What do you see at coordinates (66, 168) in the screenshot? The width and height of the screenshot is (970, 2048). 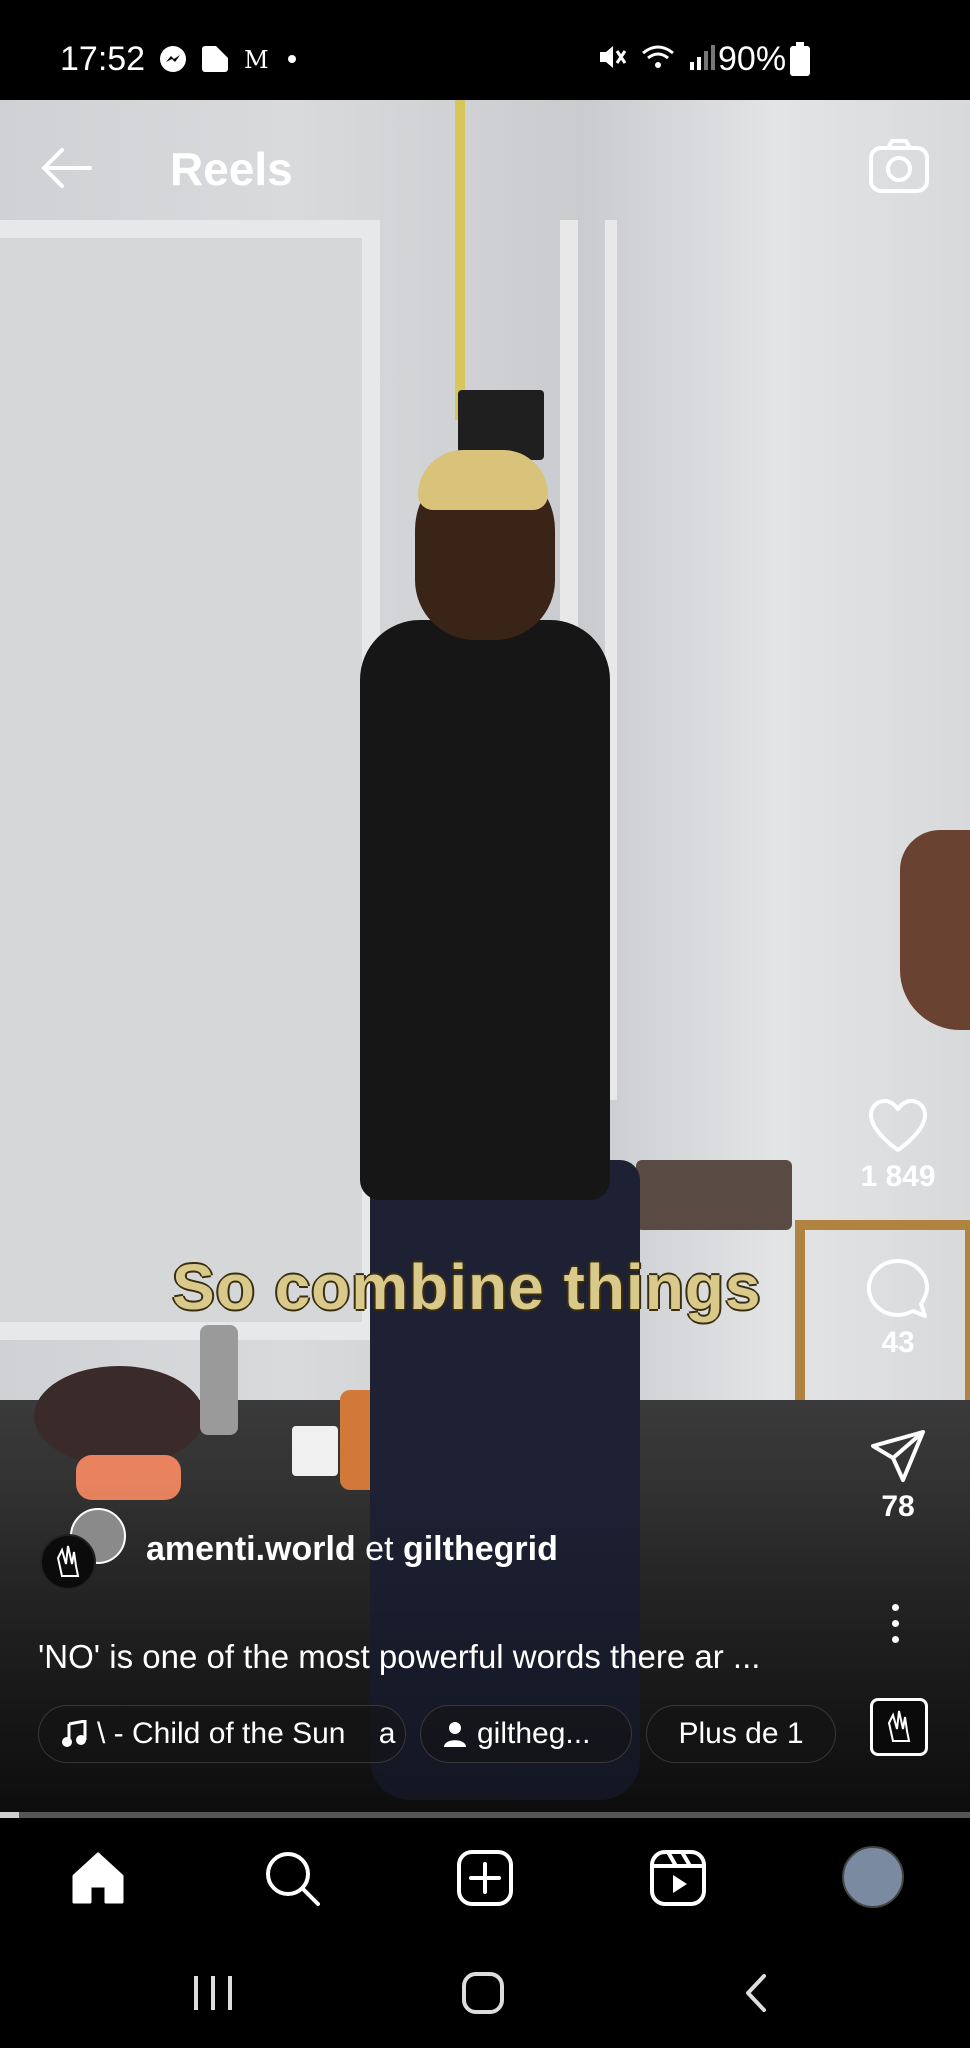 I see `back-arrow-icon` at bounding box center [66, 168].